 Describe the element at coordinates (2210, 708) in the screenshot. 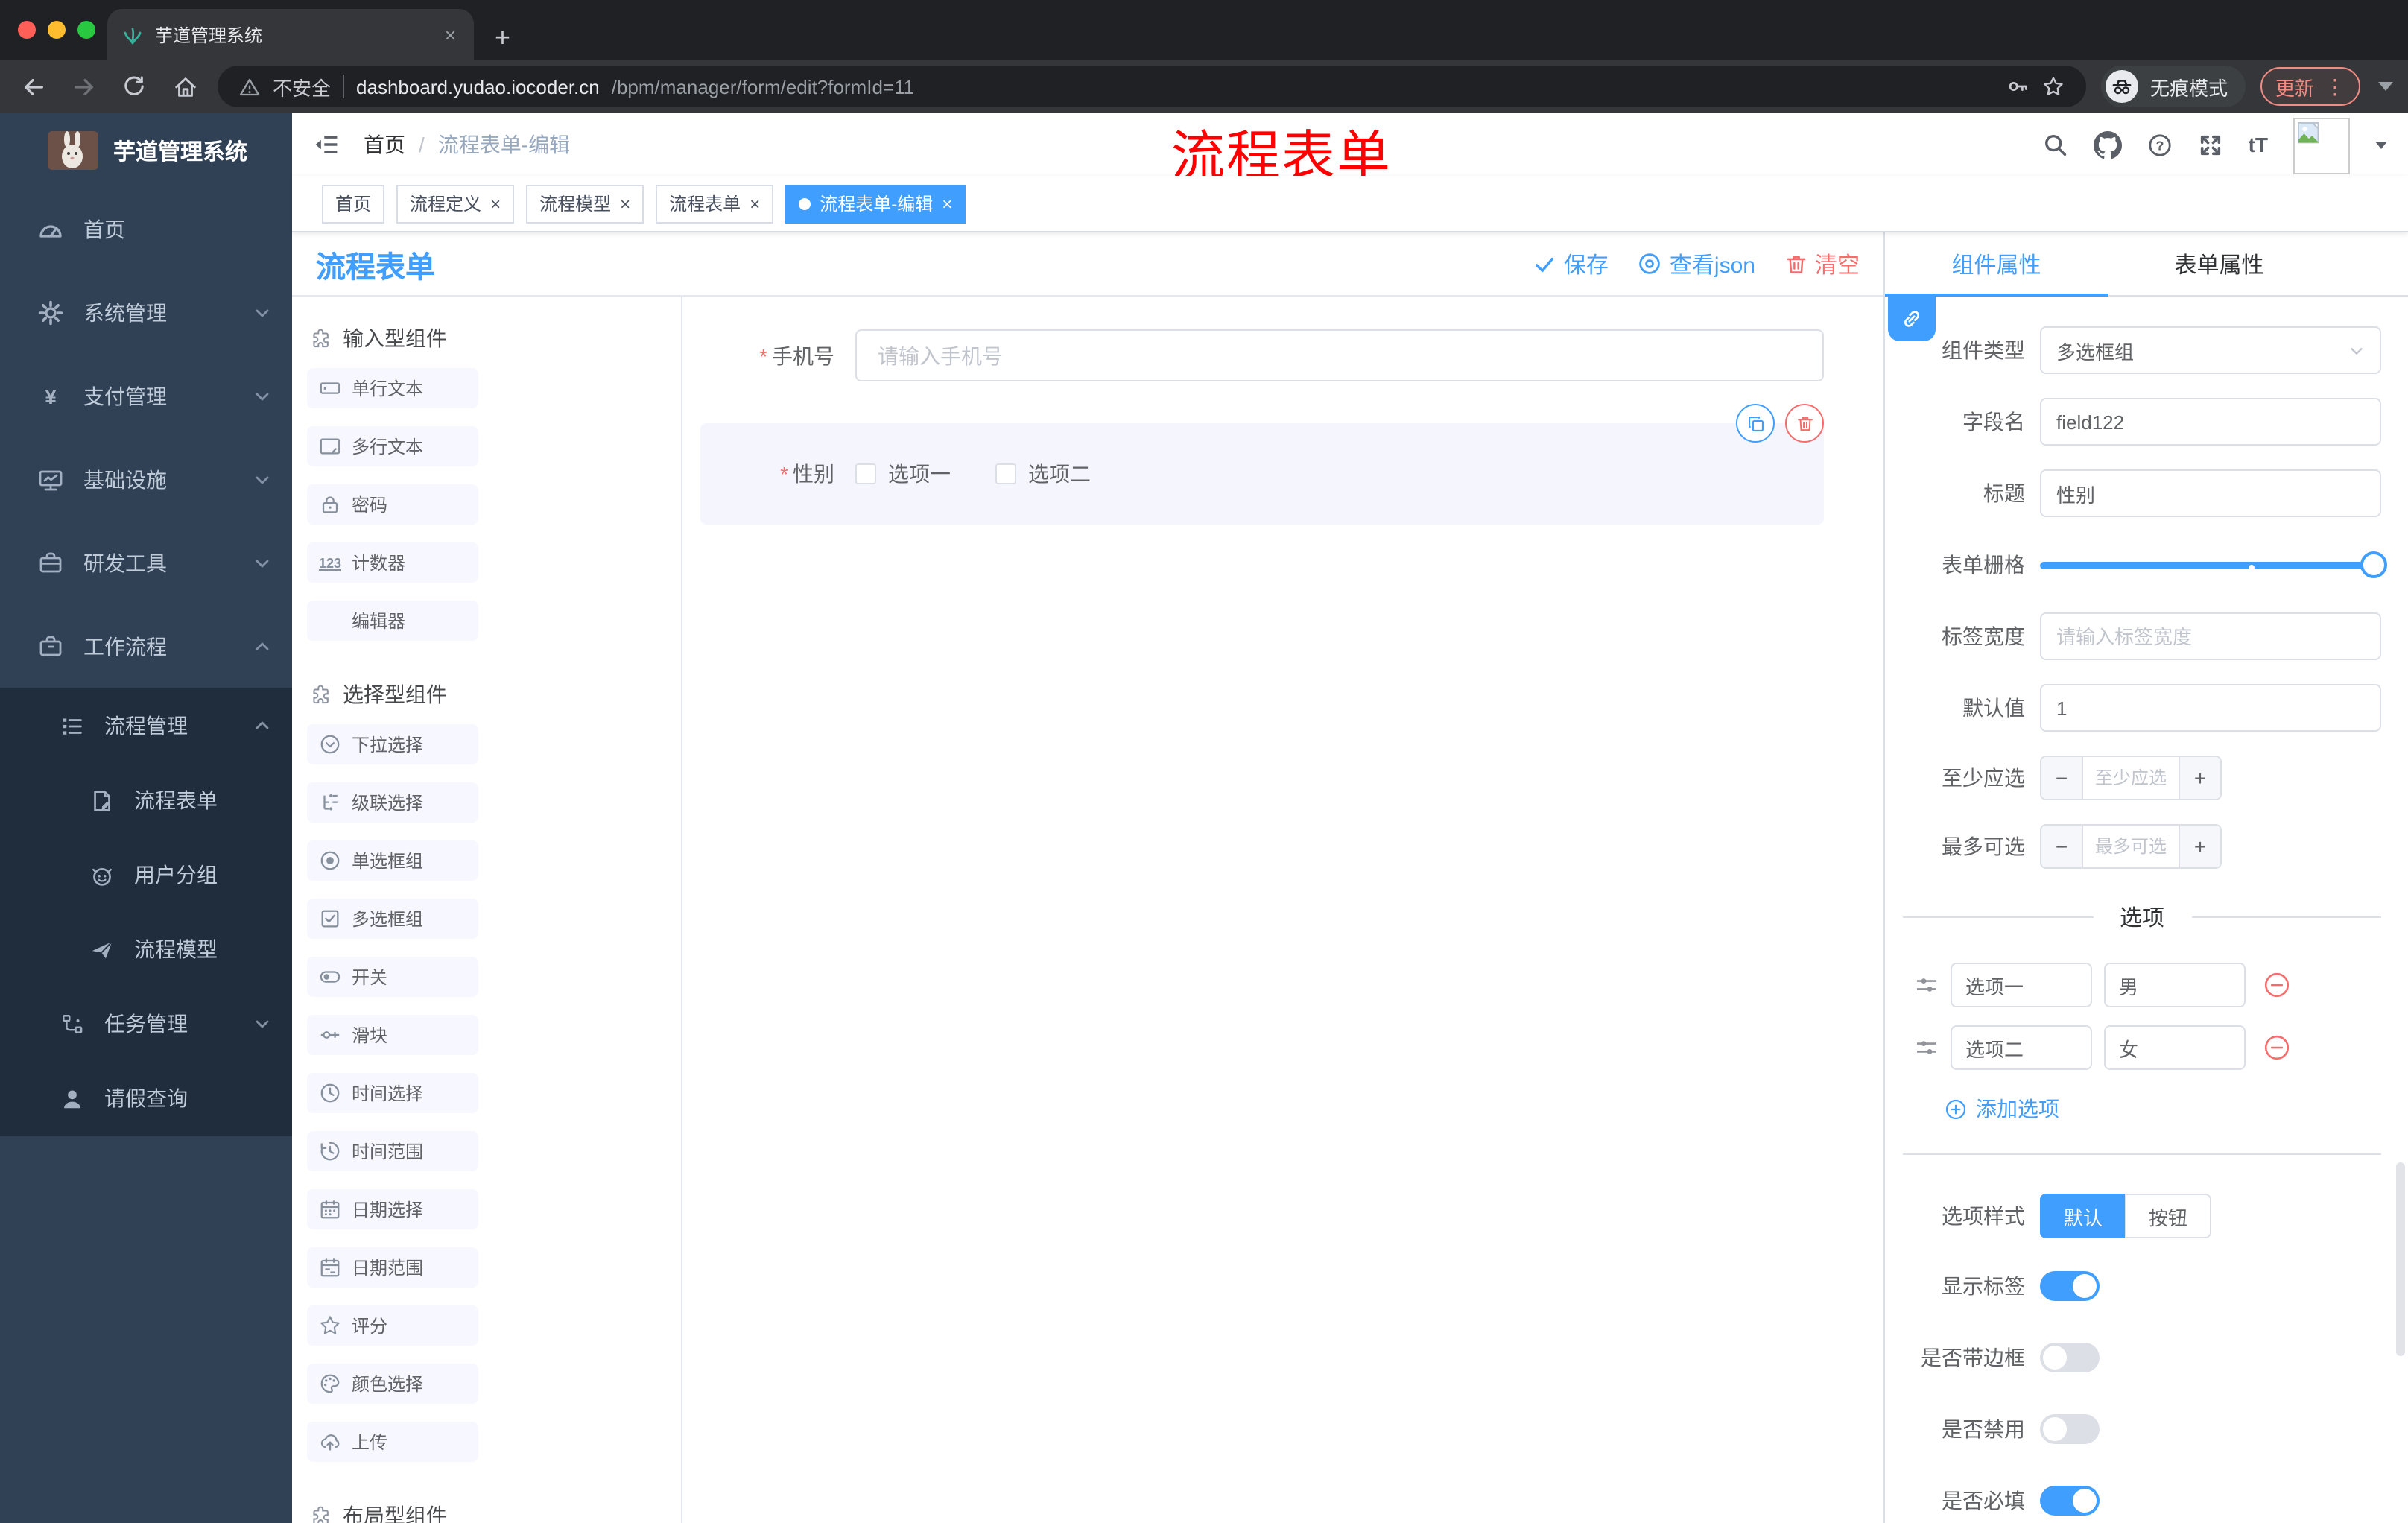

I see `default-value-input` at that location.